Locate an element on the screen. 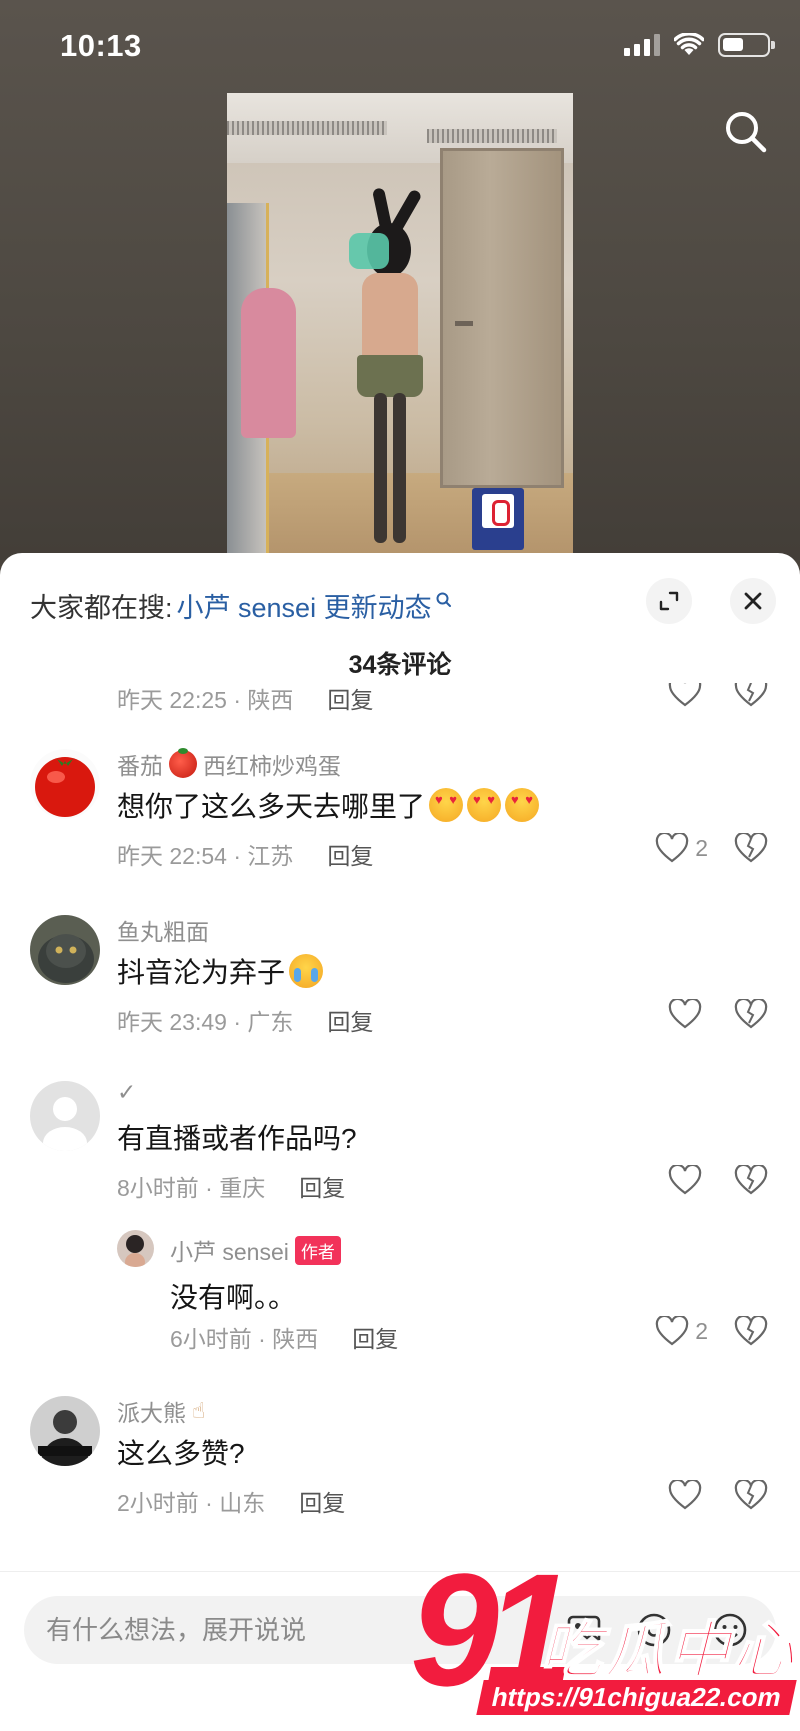 This screenshot has height=1731, width=800. photo-door is located at coordinates (502, 318).